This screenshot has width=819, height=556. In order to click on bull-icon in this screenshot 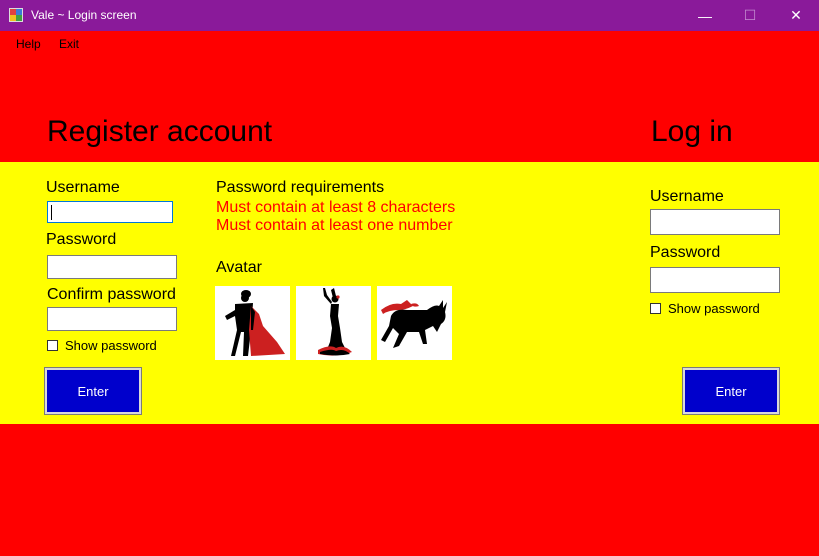, I will do `click(414, 324)`.